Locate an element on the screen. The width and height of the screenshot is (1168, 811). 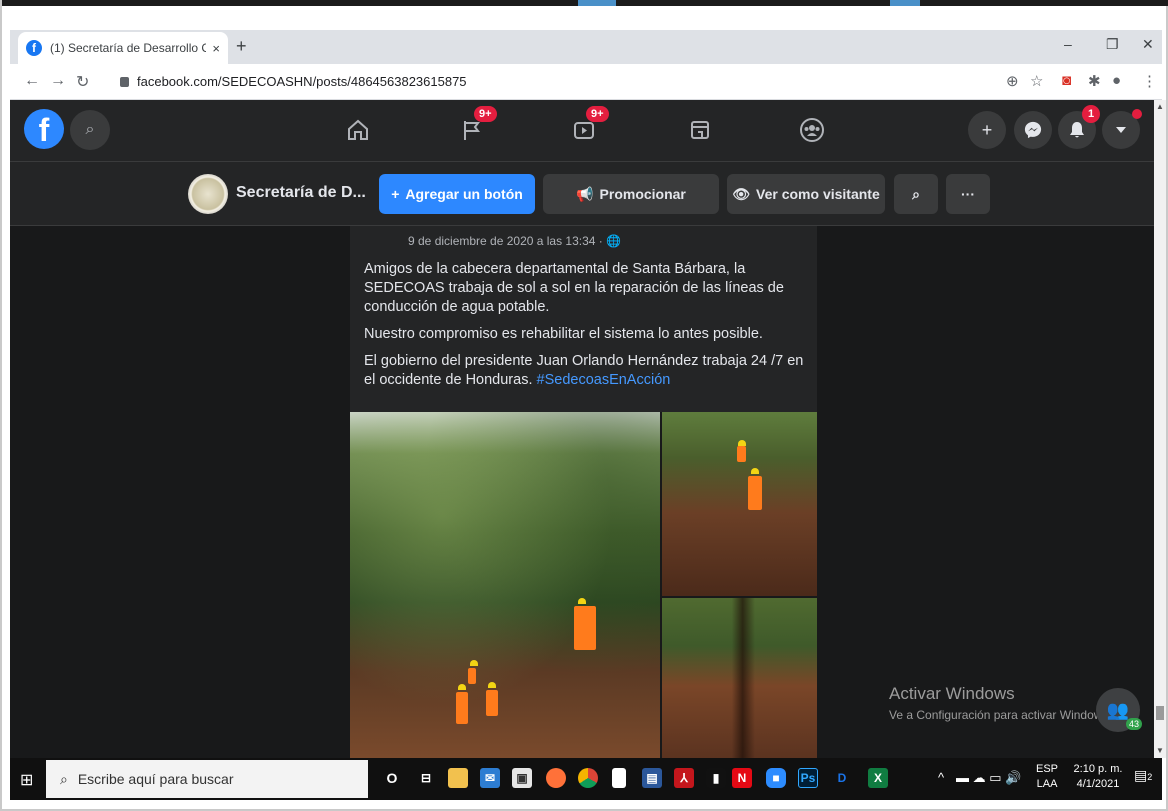
facebook-logo-icon: f is located at coordinates (44, 129).